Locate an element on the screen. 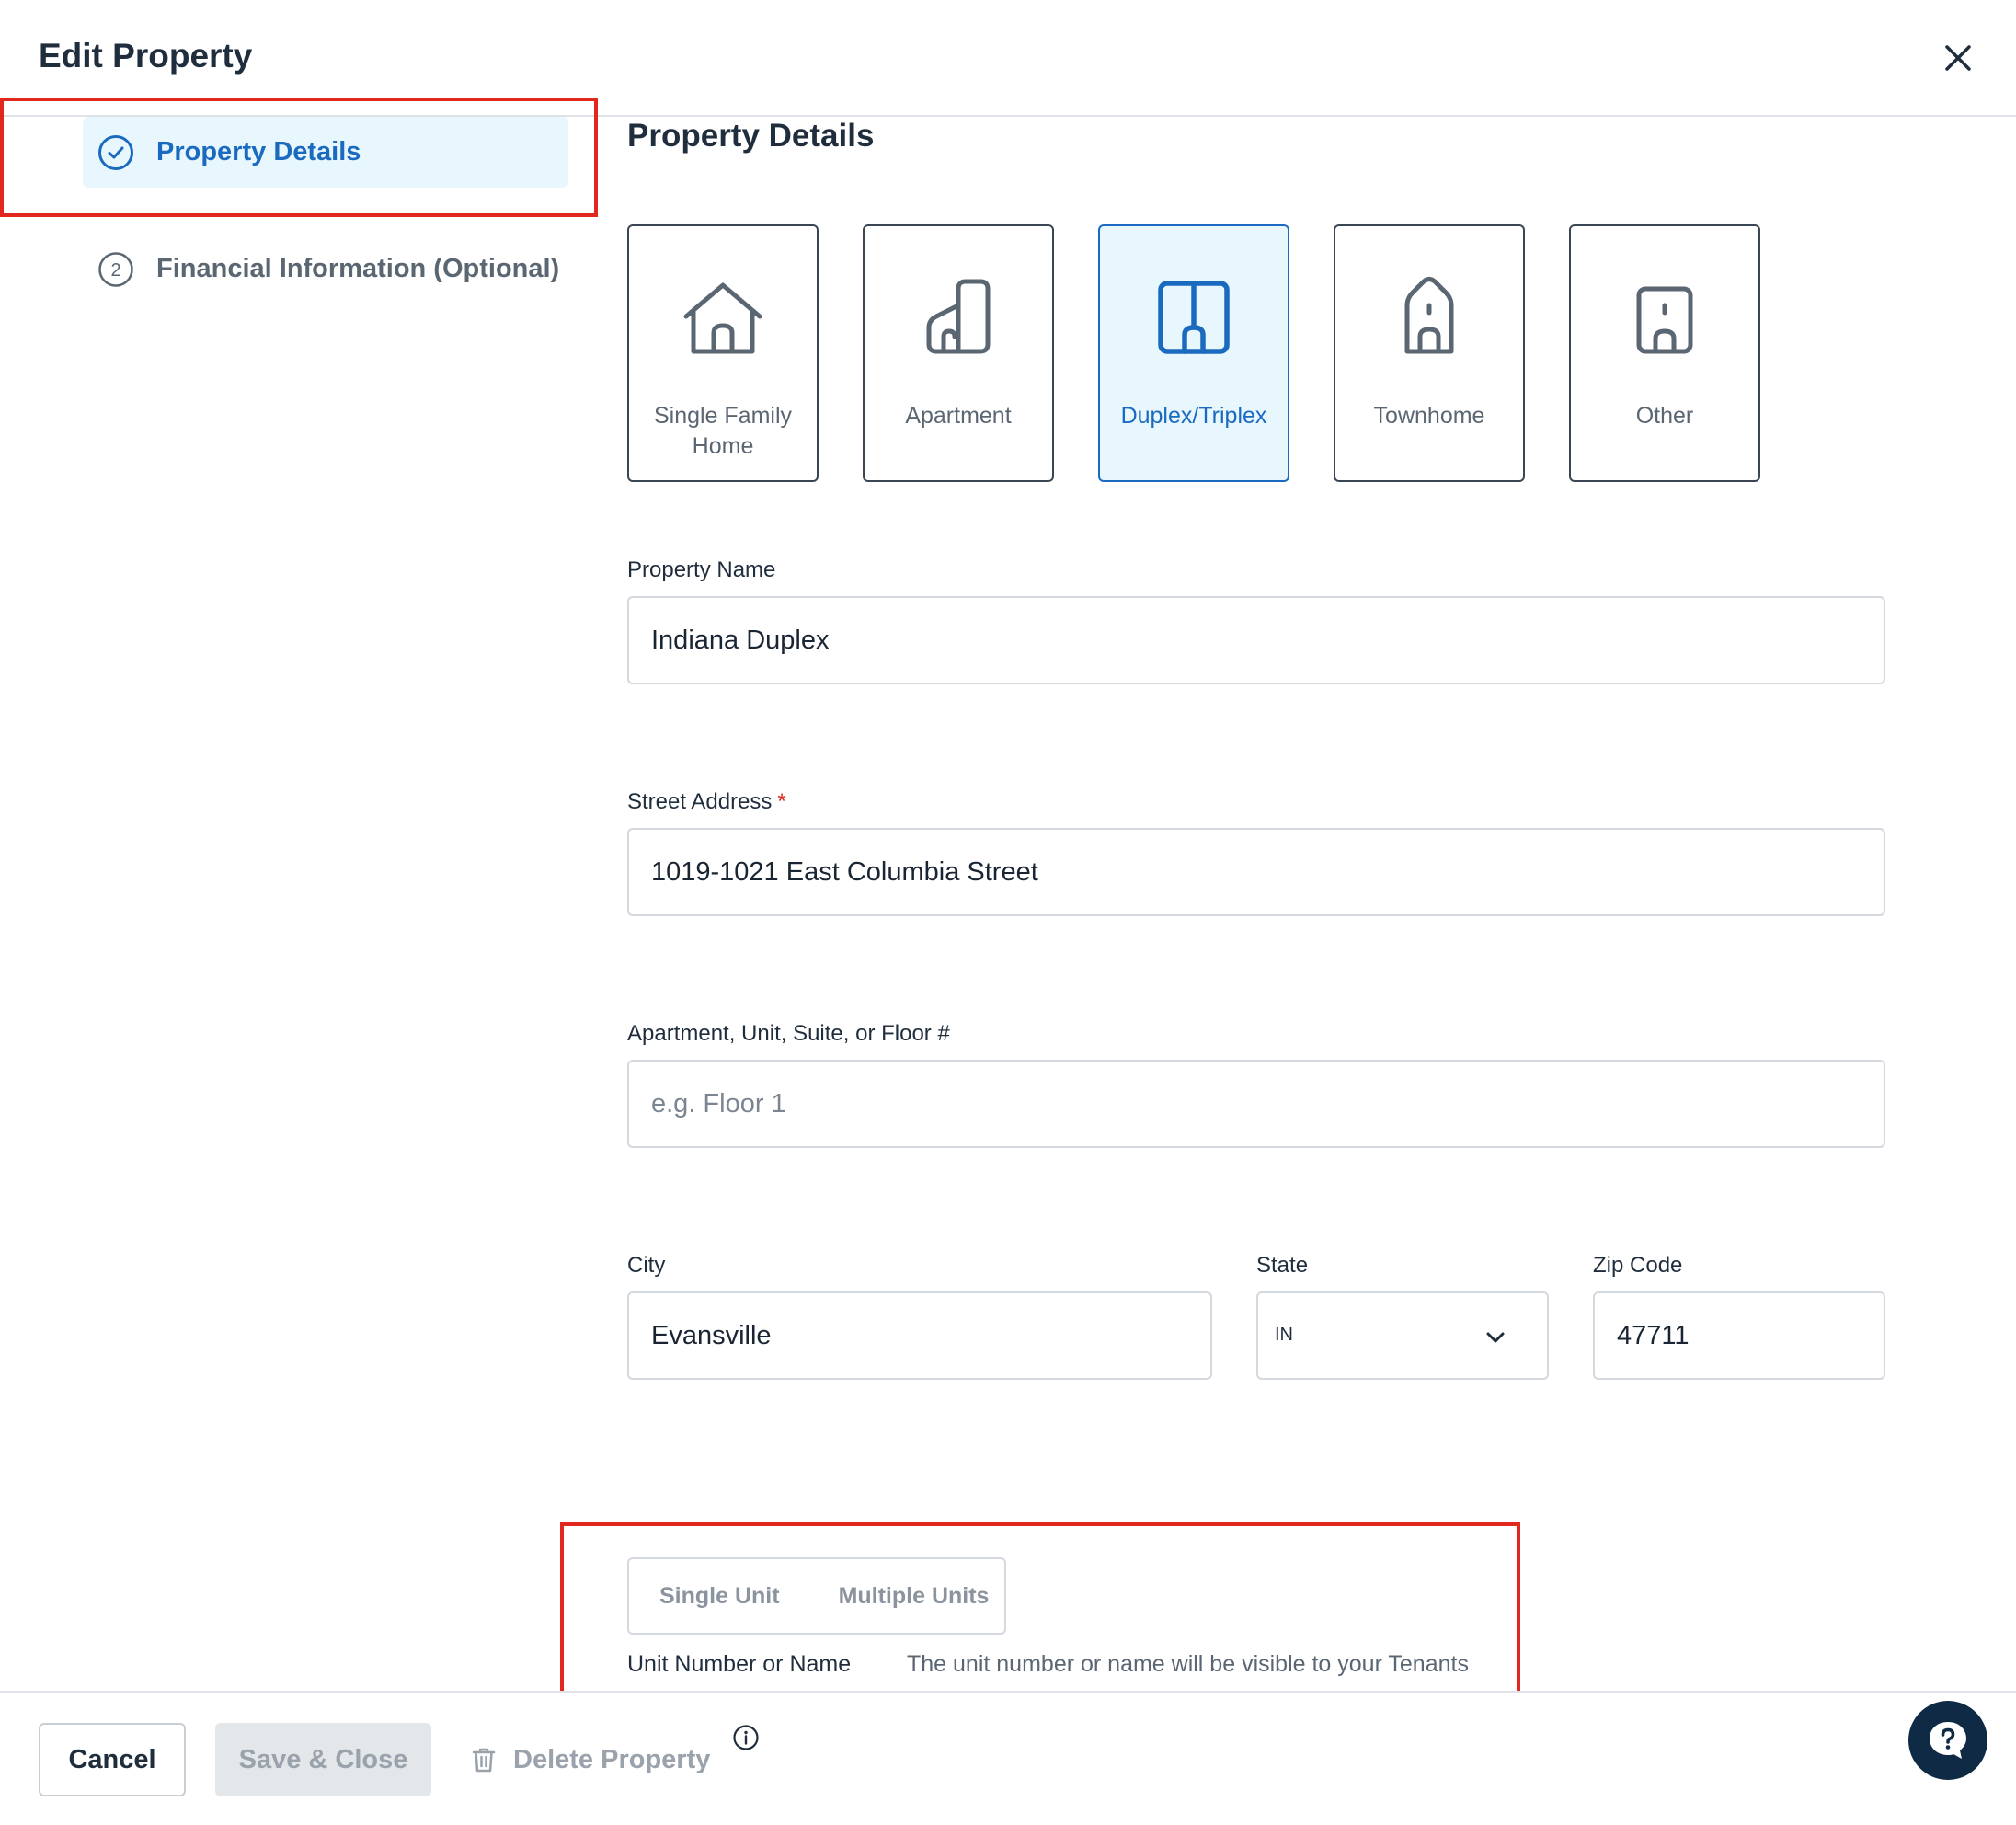  unit-count-toggle: Single Unit Multiple Units is located at coordinates (816, 1596).